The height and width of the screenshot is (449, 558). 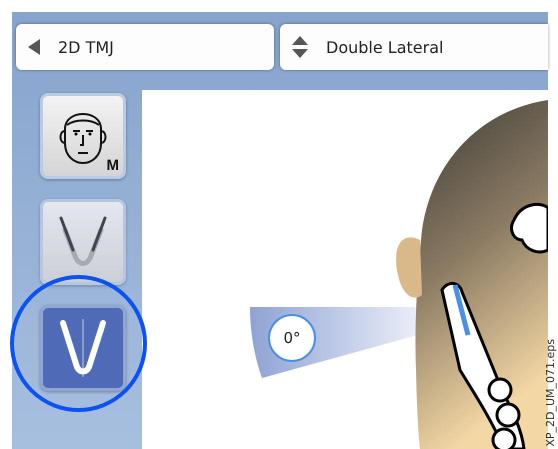 What do you see at coordinates (300, 47) in the screenshot?
I see `up-down-arrow-icon` at bounding box center [300, 47].